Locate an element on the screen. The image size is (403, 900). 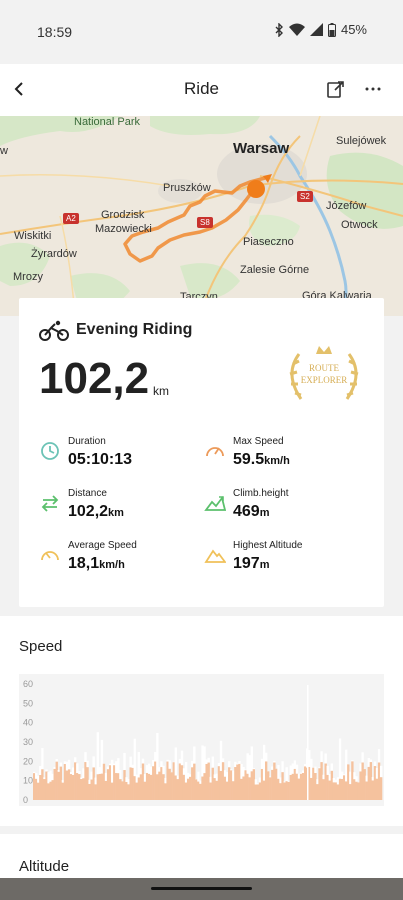
altitude-title: Altitude is located at coordinates (44, 866).